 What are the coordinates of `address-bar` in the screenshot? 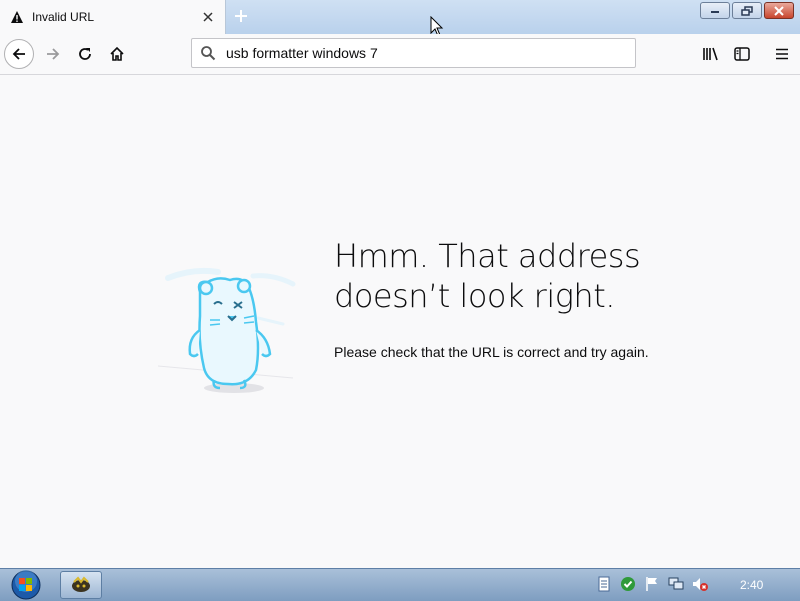 It's located at (413, 53).